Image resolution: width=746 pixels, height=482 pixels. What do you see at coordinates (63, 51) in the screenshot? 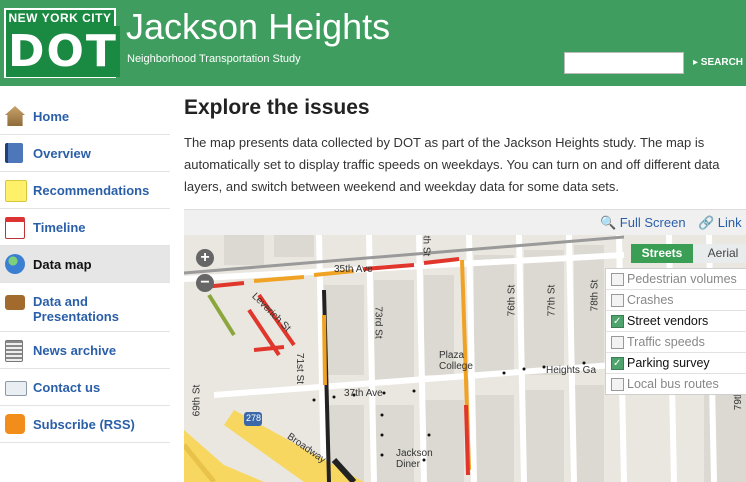
I see `logo-main-text: DOT` at bounding box center [63, 51].